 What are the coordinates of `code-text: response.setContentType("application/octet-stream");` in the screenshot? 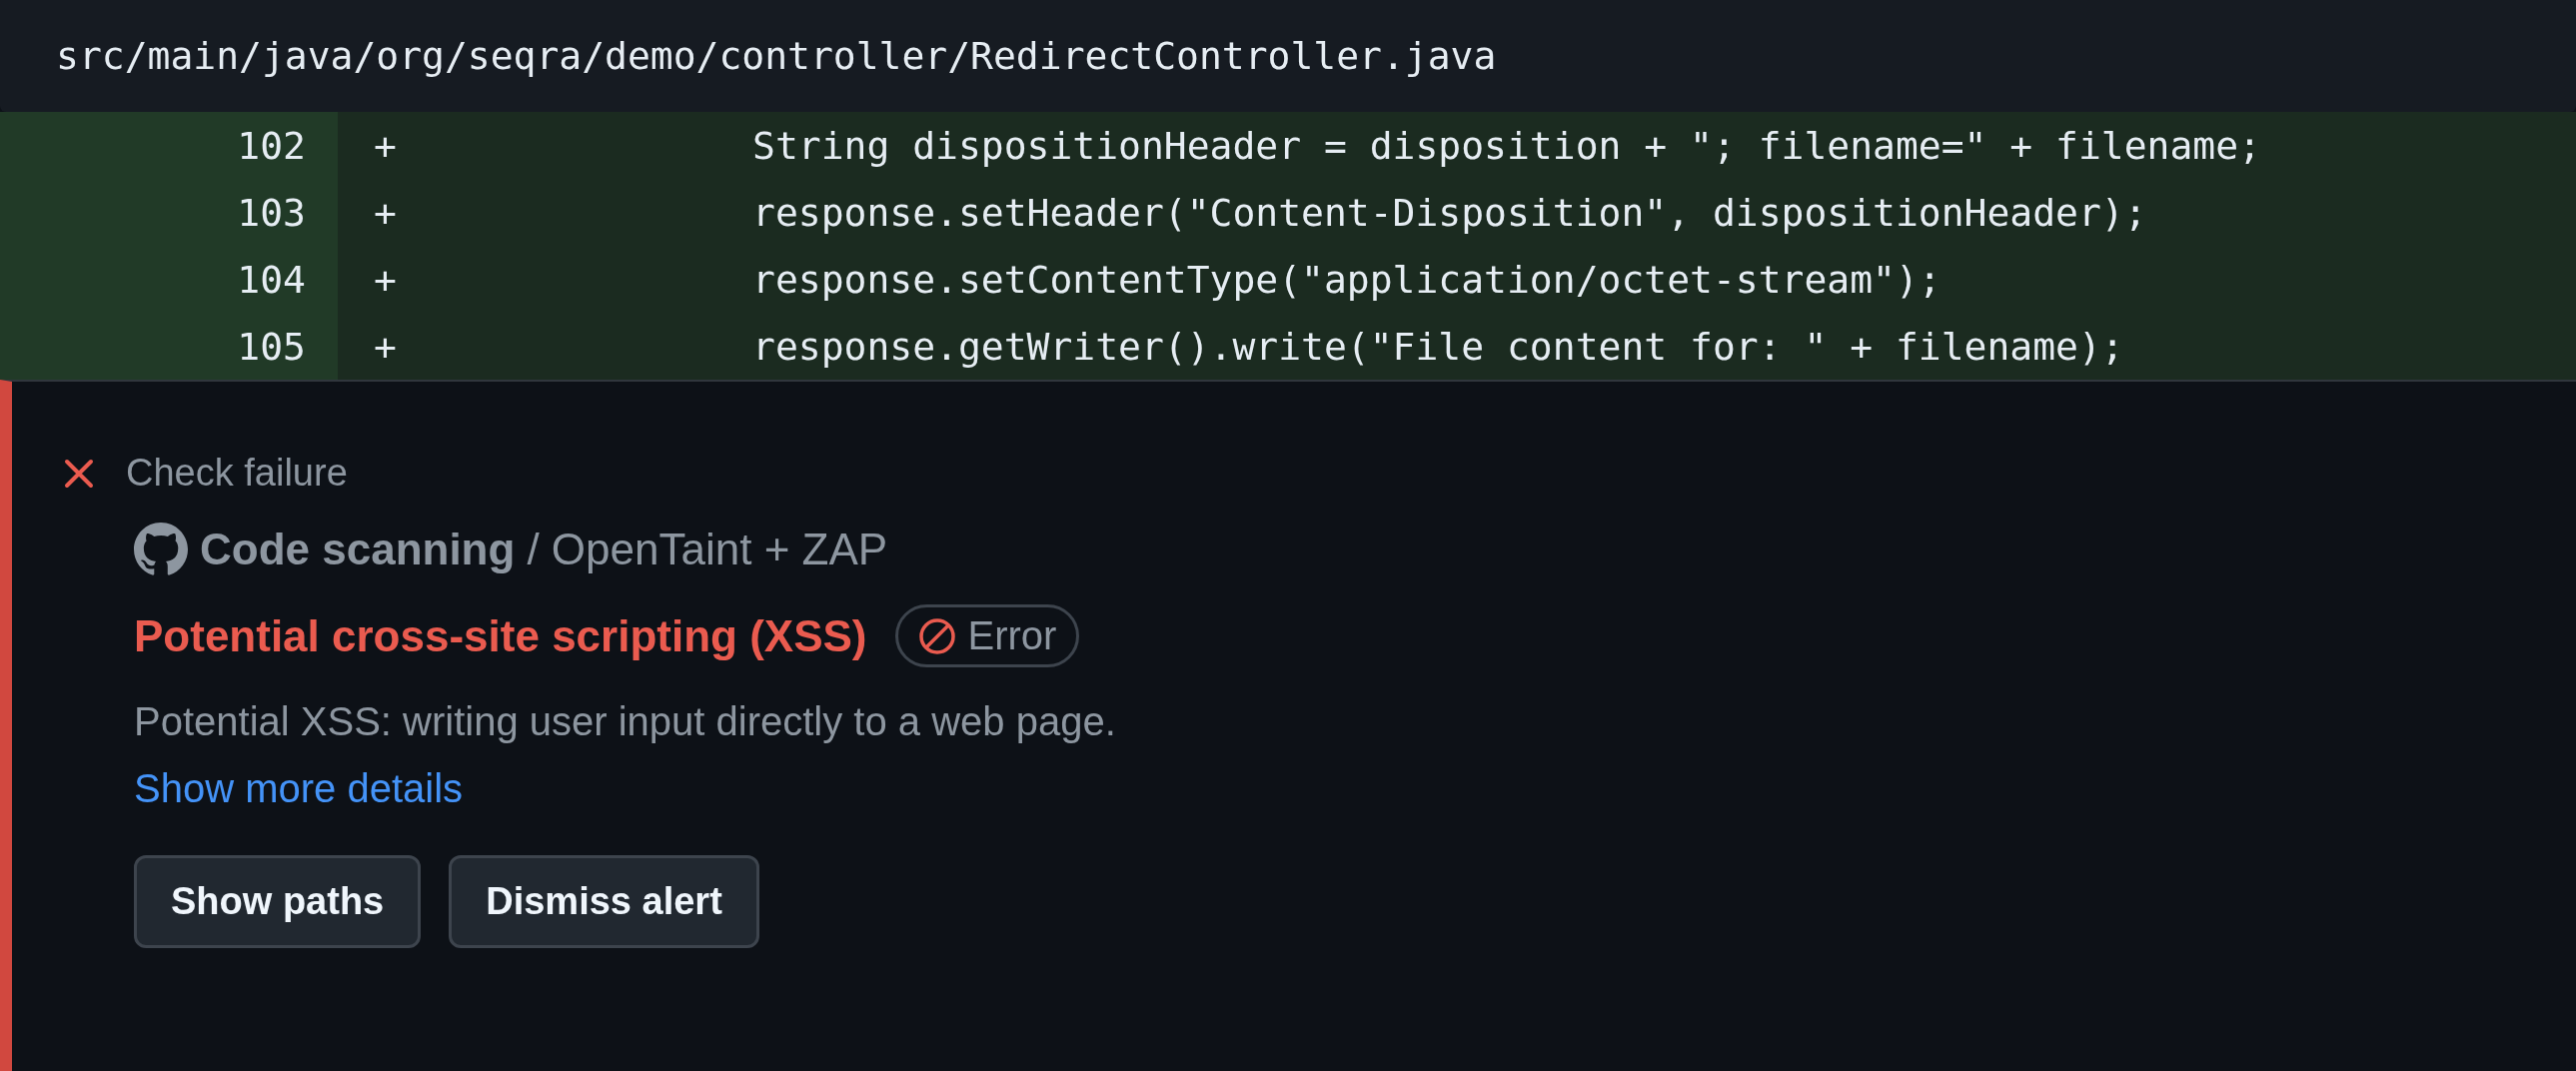 It's located at (1346, 279).